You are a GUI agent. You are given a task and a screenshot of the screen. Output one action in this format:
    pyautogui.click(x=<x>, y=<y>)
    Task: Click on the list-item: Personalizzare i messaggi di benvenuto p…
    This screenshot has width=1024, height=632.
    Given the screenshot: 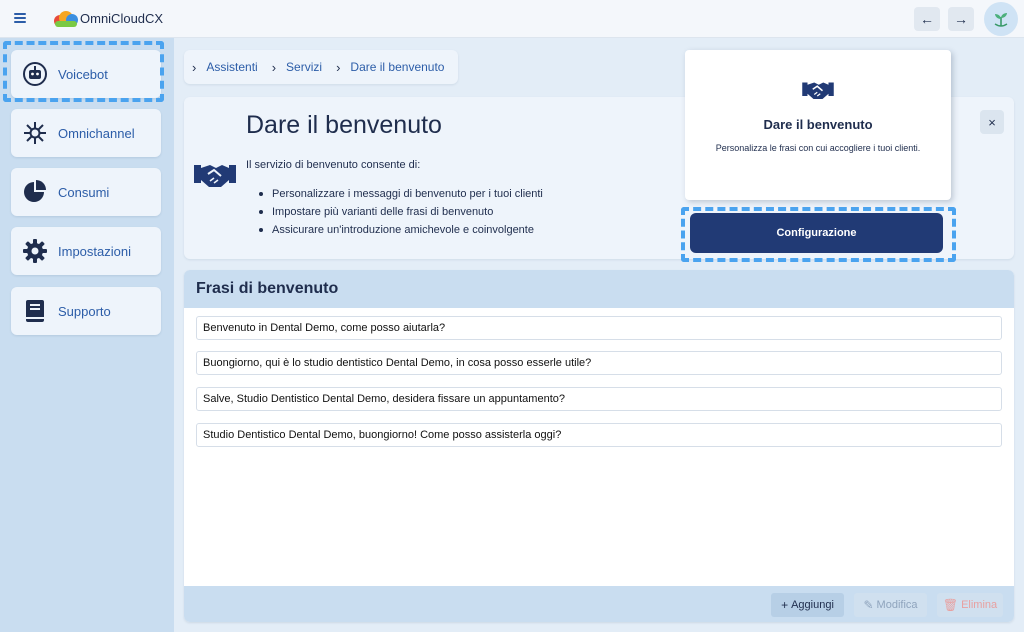 What is the action you would take?
    pyautogui.click(x=401, y=196)
    